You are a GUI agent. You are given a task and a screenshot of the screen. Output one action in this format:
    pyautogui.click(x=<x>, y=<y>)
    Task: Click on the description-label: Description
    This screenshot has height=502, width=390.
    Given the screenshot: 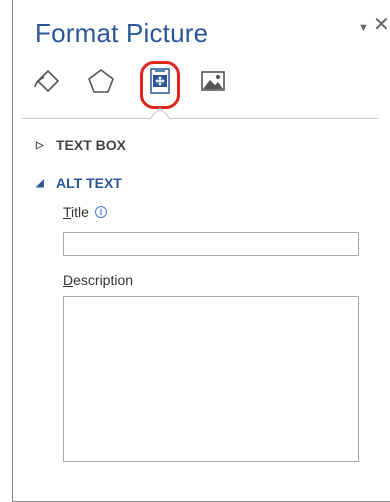 What is the action you would take?
    pyautogui.click(x=98, y=280)
    